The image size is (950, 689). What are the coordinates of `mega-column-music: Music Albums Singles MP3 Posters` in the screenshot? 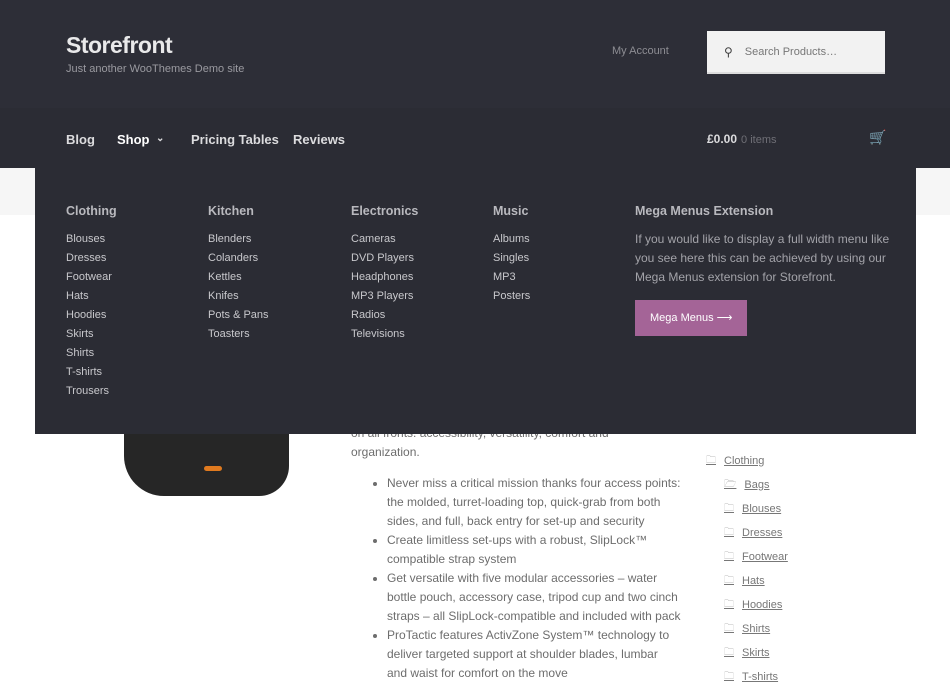 It's located at (511, 255).